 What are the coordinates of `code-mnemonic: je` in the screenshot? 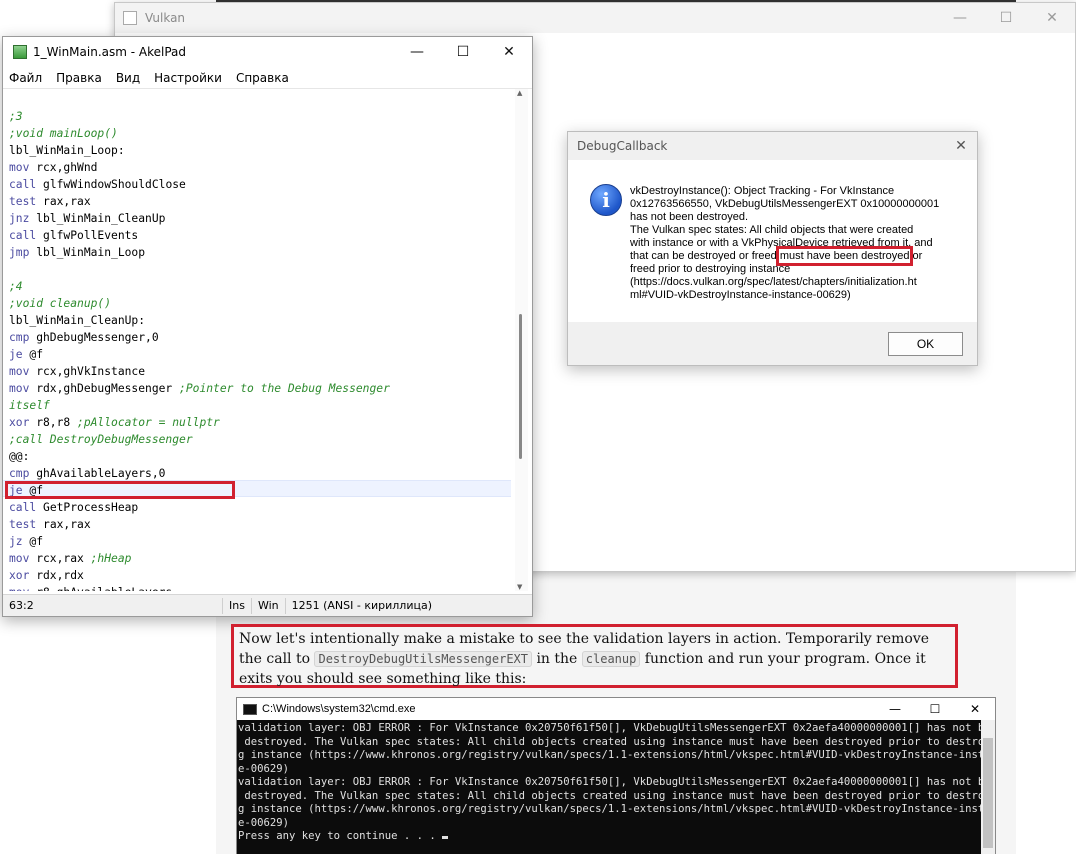 It's located at (16, 354).